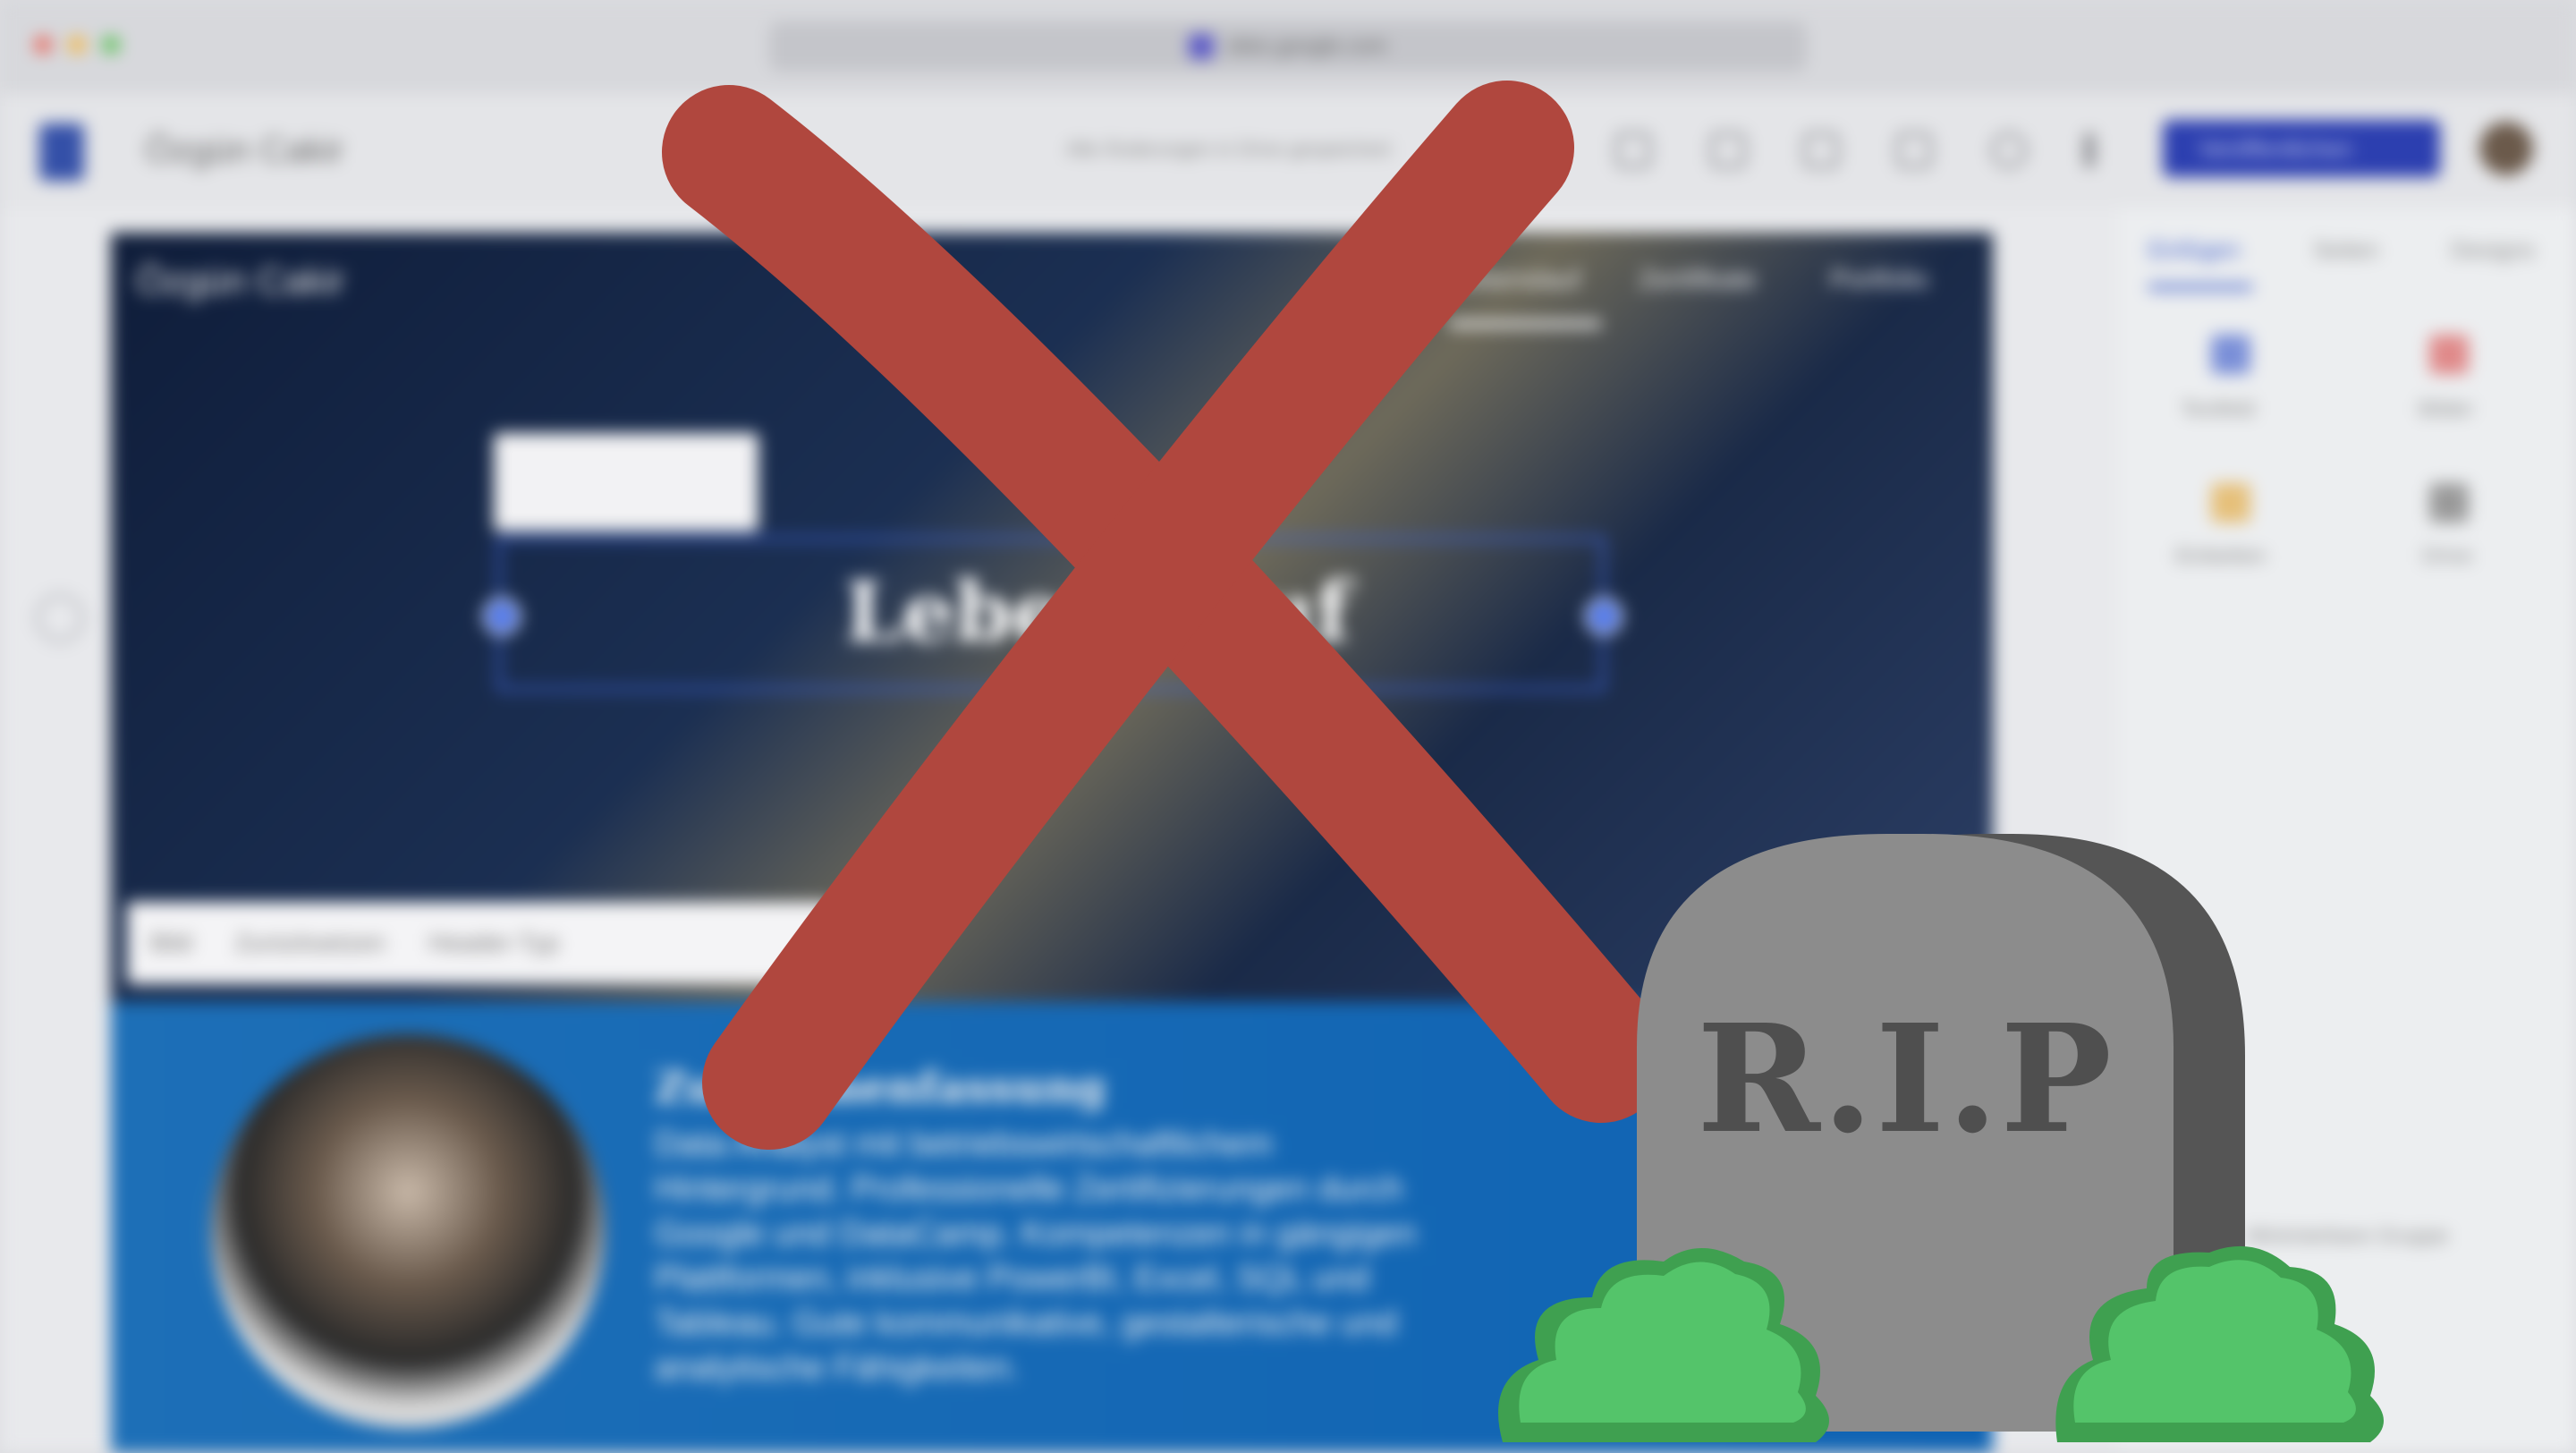 The width and height of the screenshot is (2576, 1453). Describe the element at coordinates (1905, 1079) in the screenshot. I see `rip-text: R.I.P` at that location.